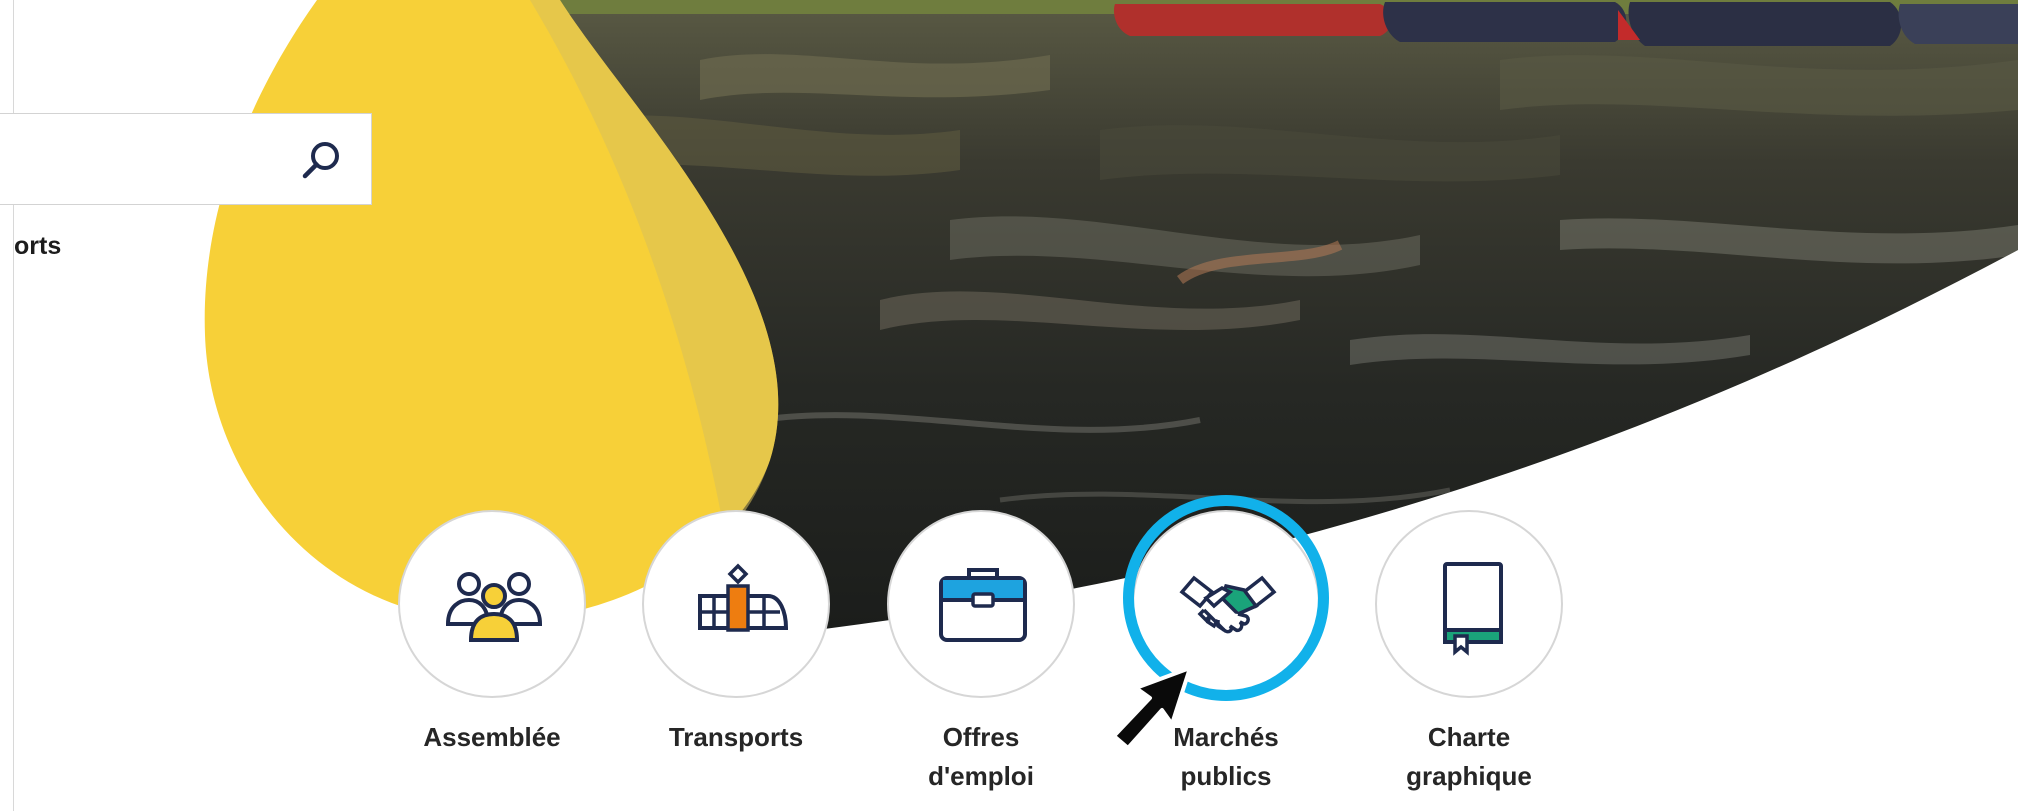  I want to click on quick-link-assemblee: Assemblée, so click(492, 633).